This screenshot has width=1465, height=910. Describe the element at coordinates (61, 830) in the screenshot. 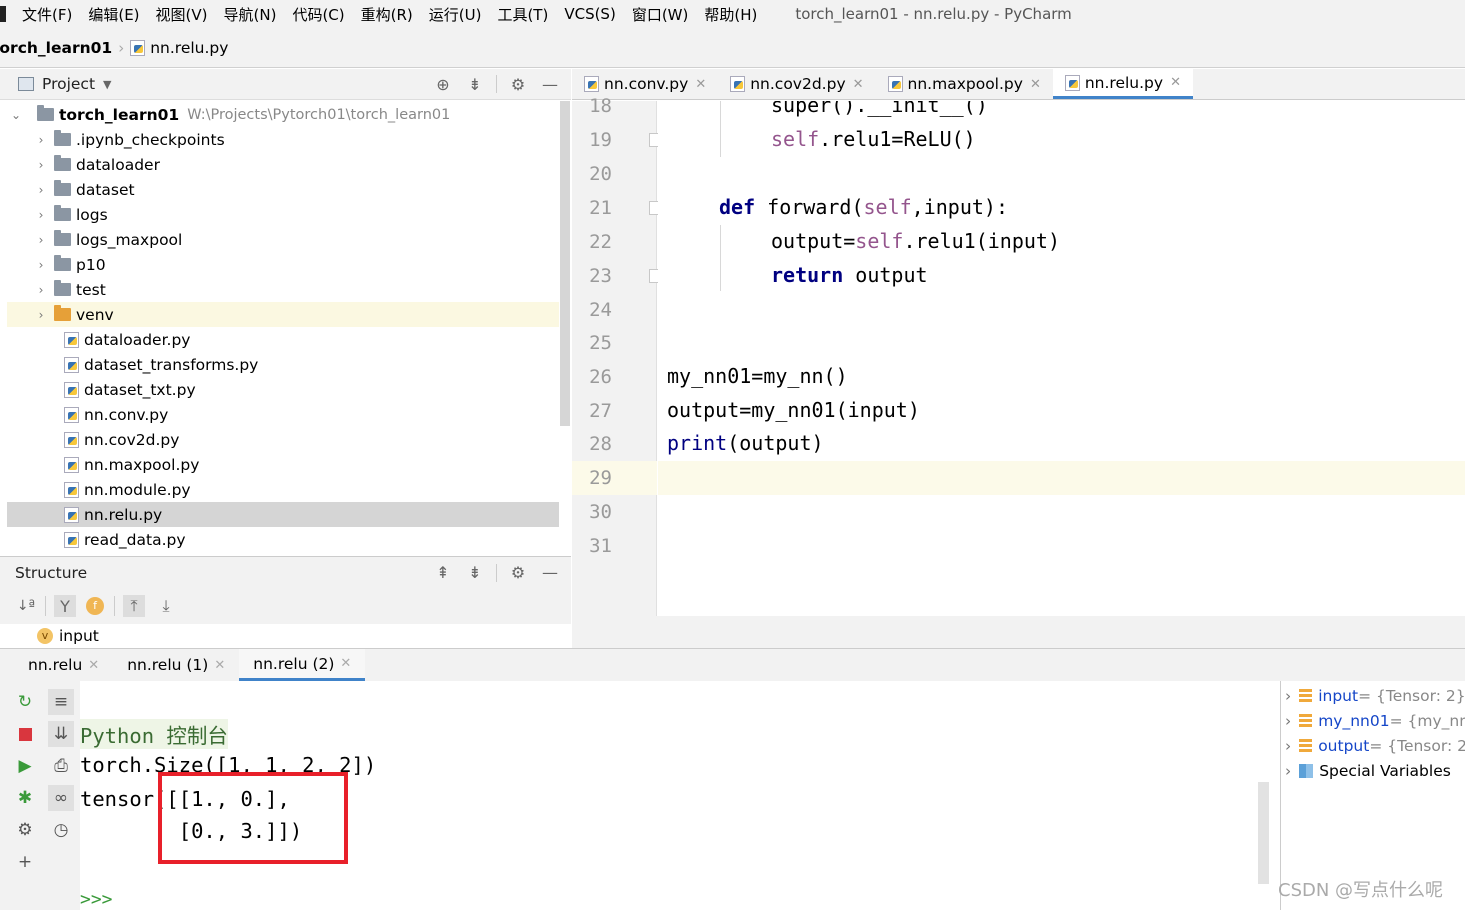

I see `history-icon: ◷` at that location.